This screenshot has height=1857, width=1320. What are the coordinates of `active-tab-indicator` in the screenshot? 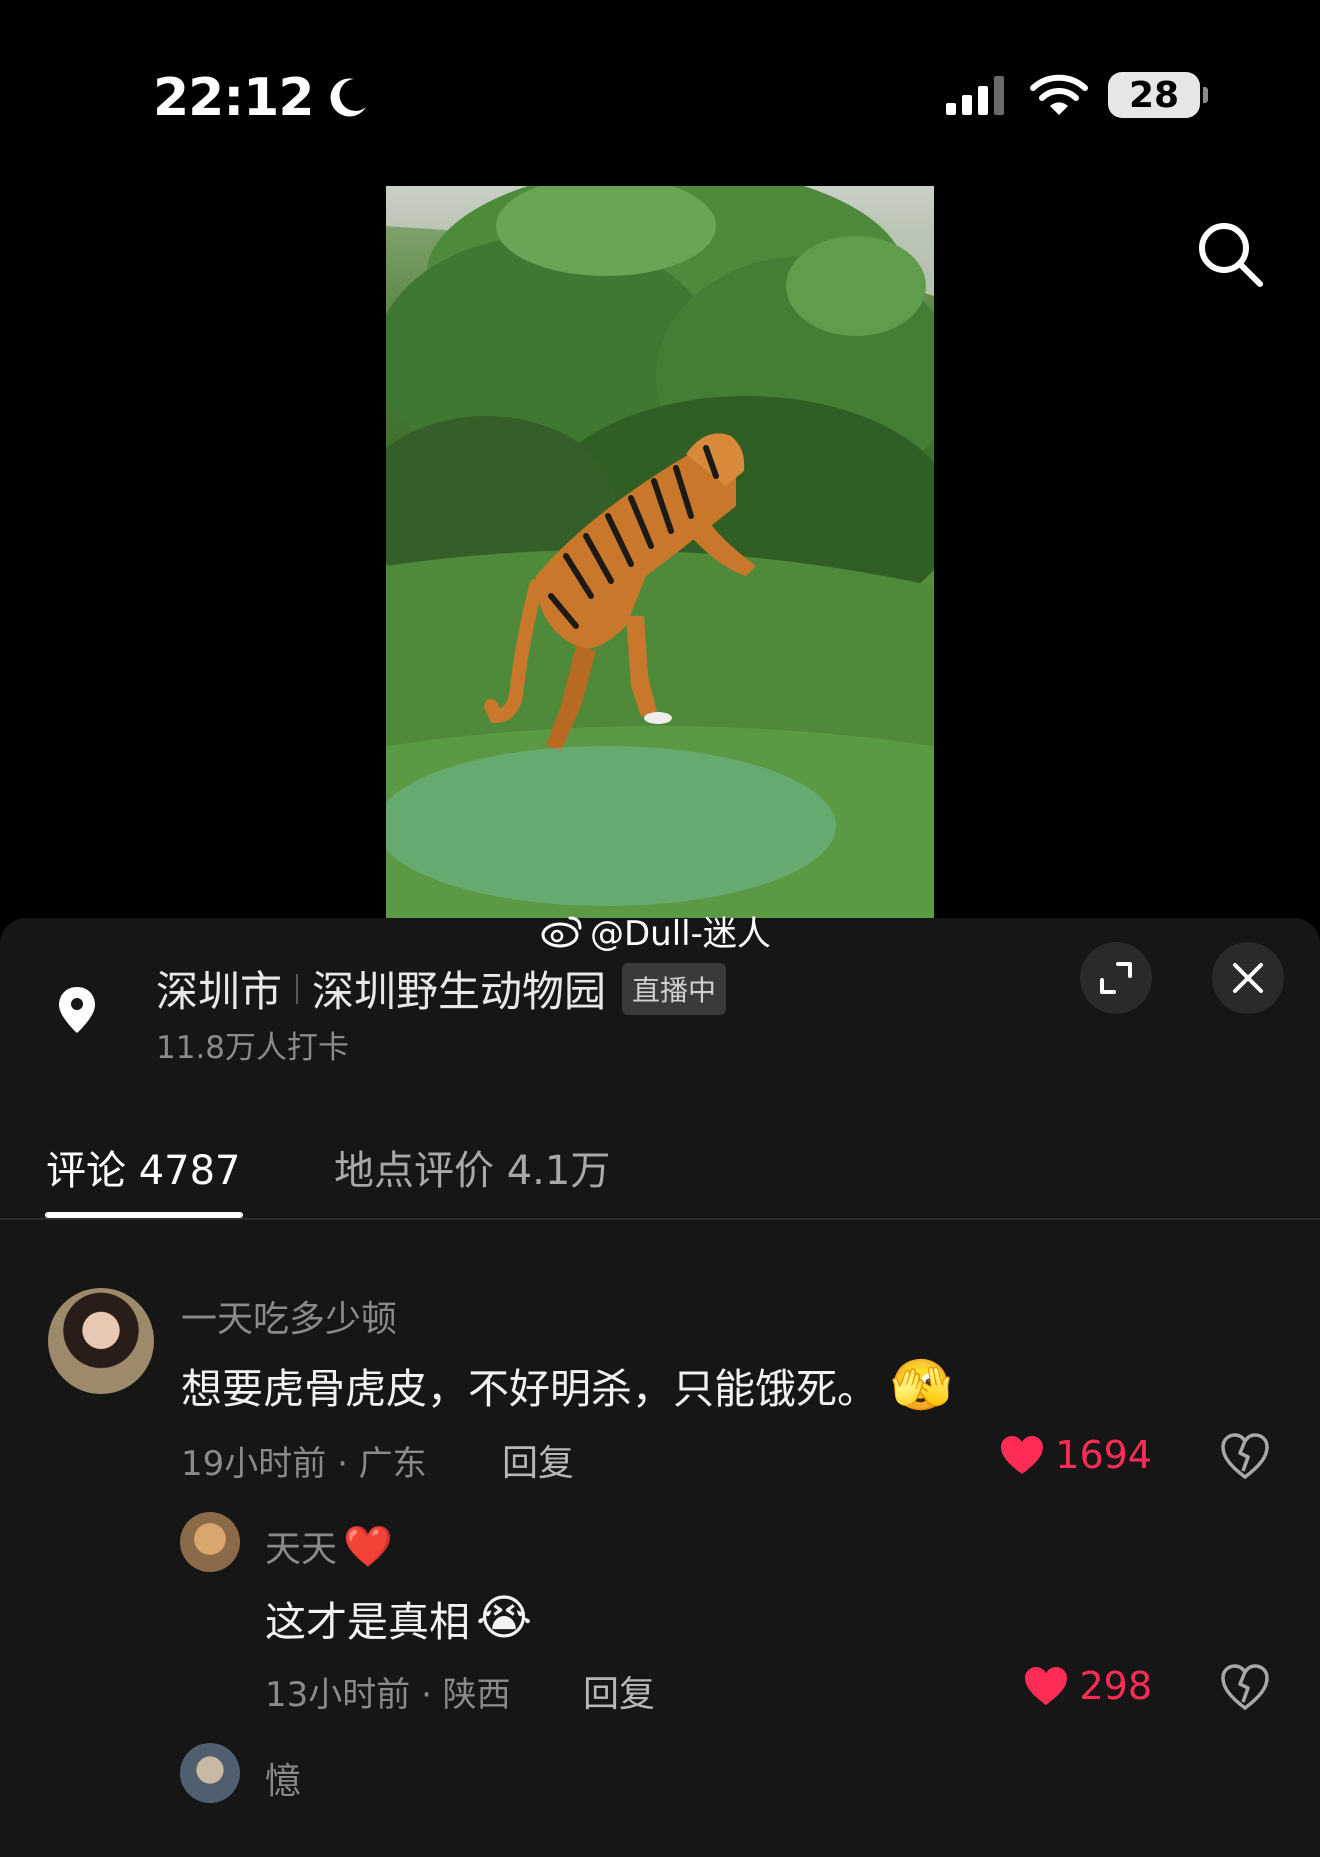 It's located at (144, 1215).